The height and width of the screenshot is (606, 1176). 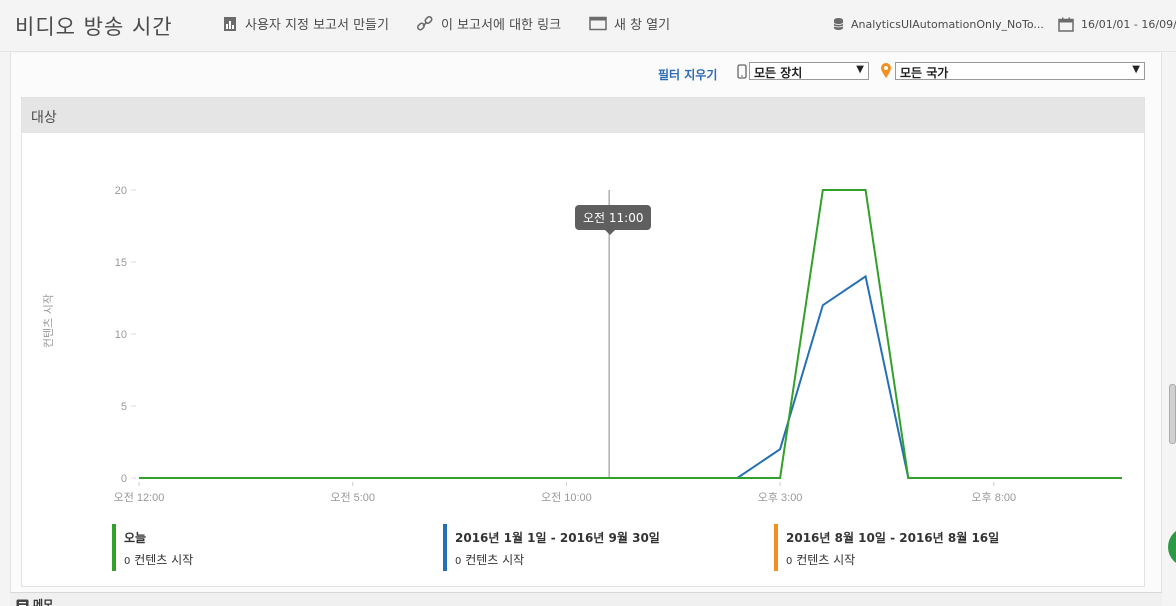 What do you see at coordinates (124, 407) in the screenshot?
I see `y-tick-label: 5` at bounding box center [124, 407].